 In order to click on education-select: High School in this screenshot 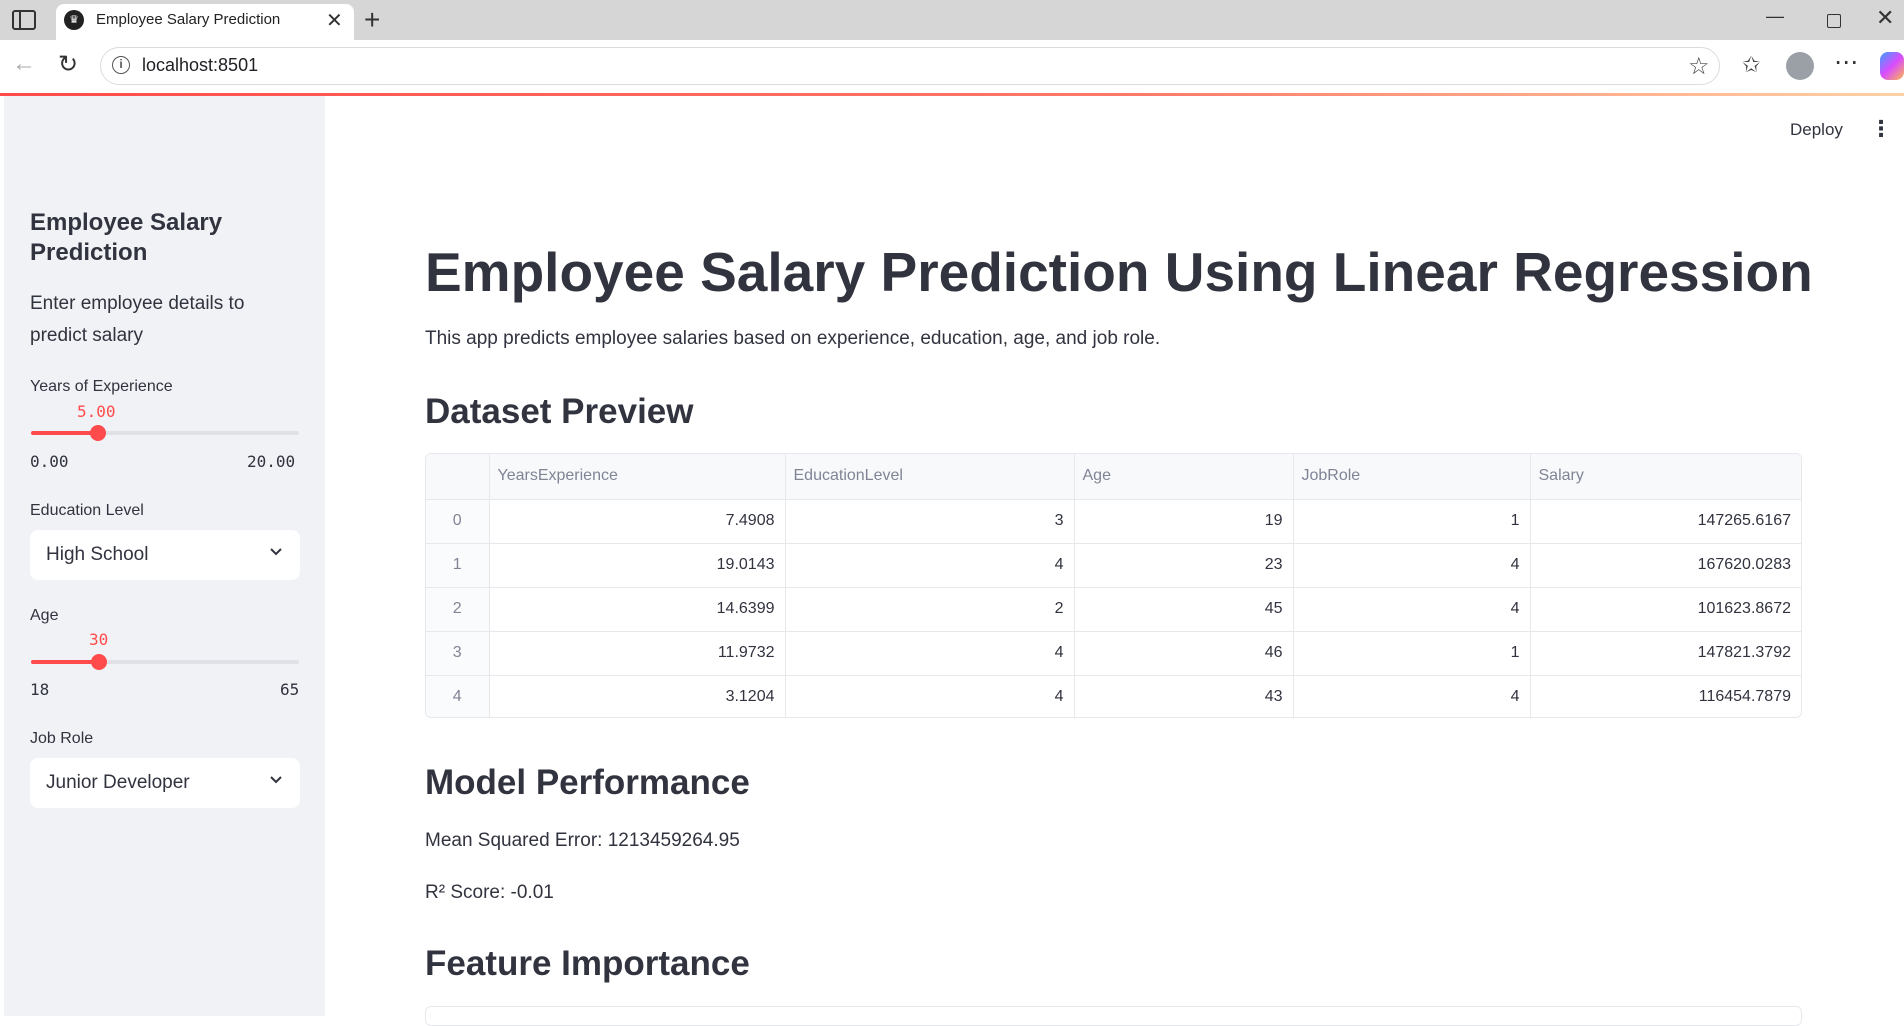, I will do `click(165, 555)`.